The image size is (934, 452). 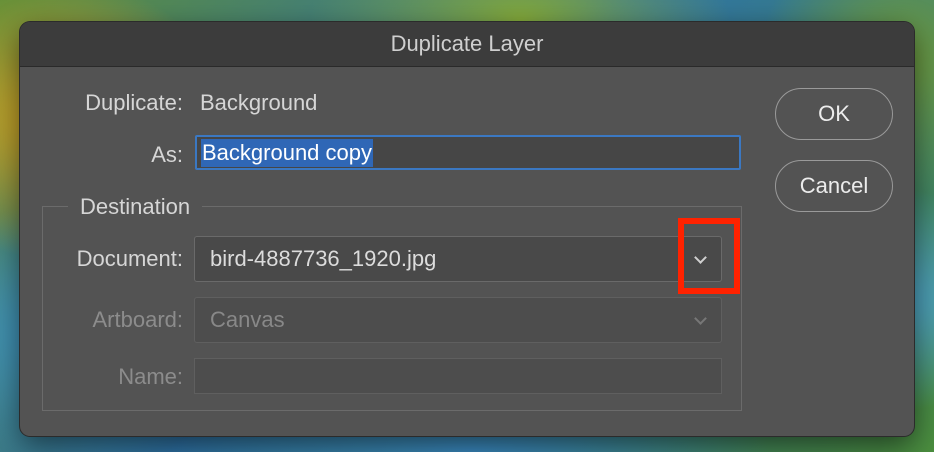 What do you see at coordinates (247, 319) in the screenshot?
I see `artboard-select-value: Canvas` at bounding box center [247, 319].